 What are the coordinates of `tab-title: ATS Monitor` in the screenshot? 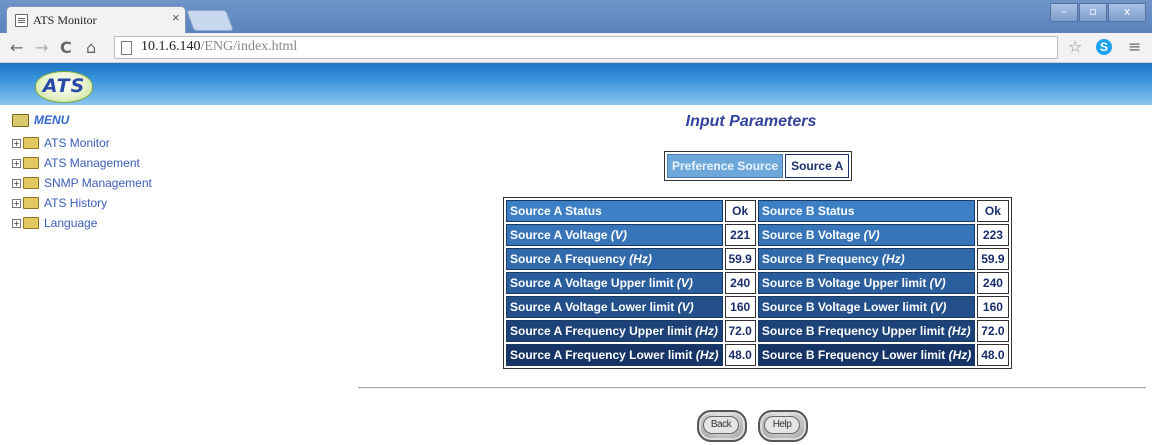 It's located at (65, 20).